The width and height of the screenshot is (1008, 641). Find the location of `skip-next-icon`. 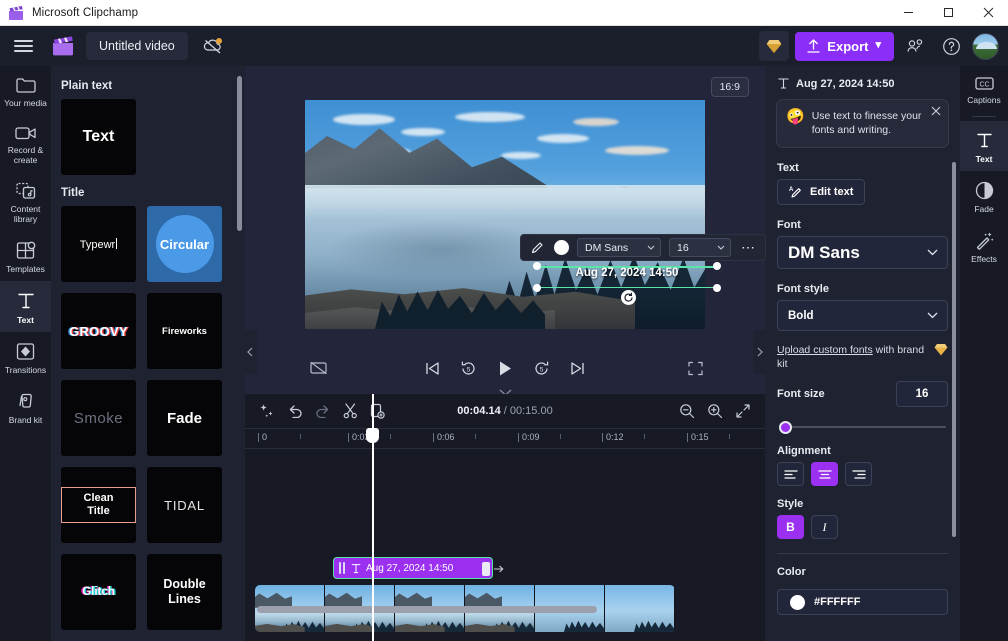

skip-next-icon is located at coordinates (578, 368).